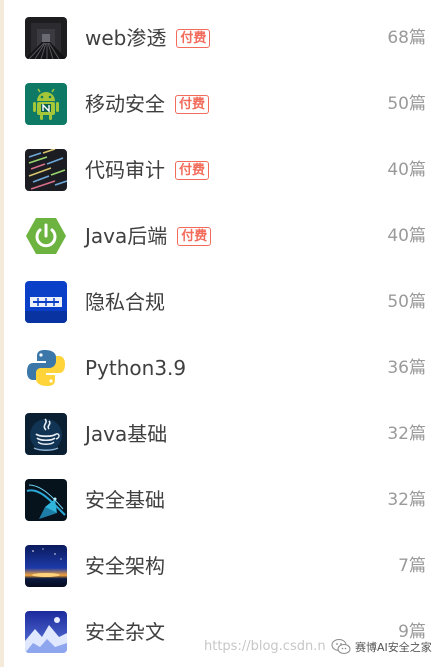 The image size is (438, 667). I want to click on category-name-row: Java基础, so click(126, 434).